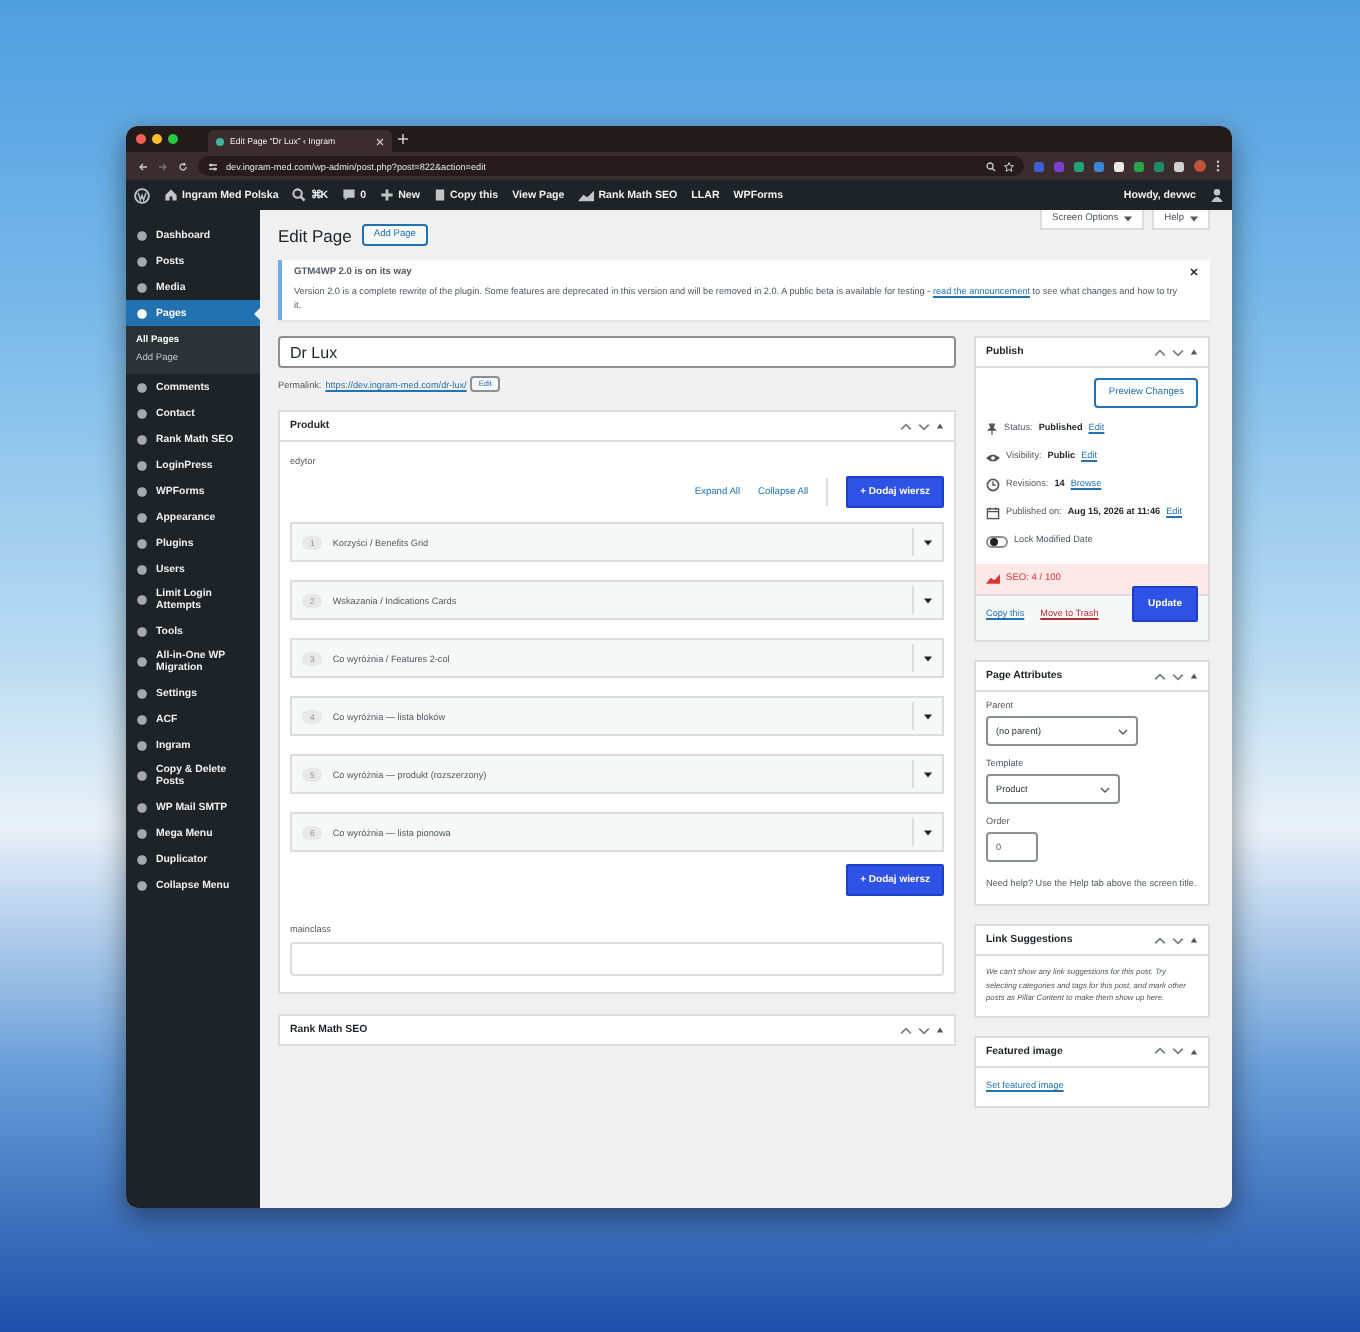  Describe the element at coordinates (171, 195) in the screenshot. I see `house-icon` at that location.